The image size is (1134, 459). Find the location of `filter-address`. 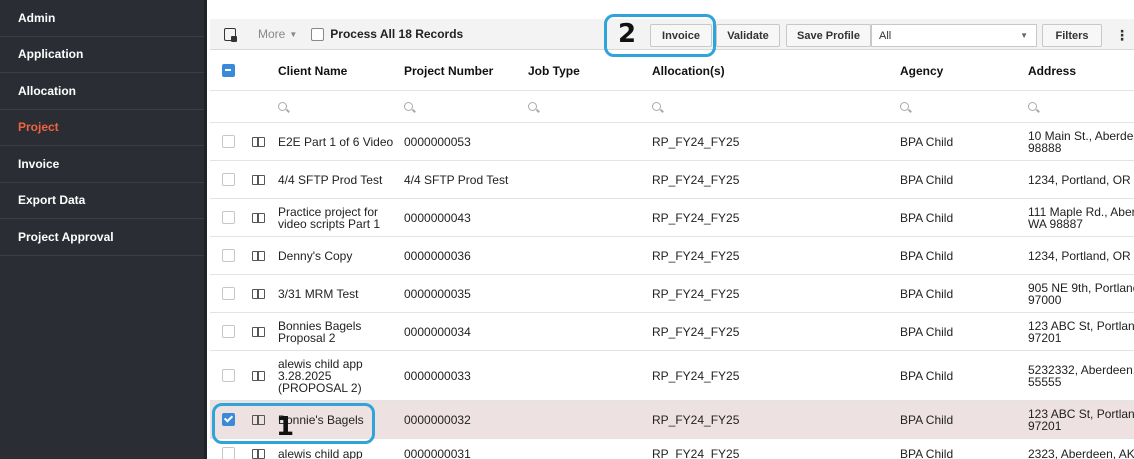

filter-address is located at coordinates (1081, 106).